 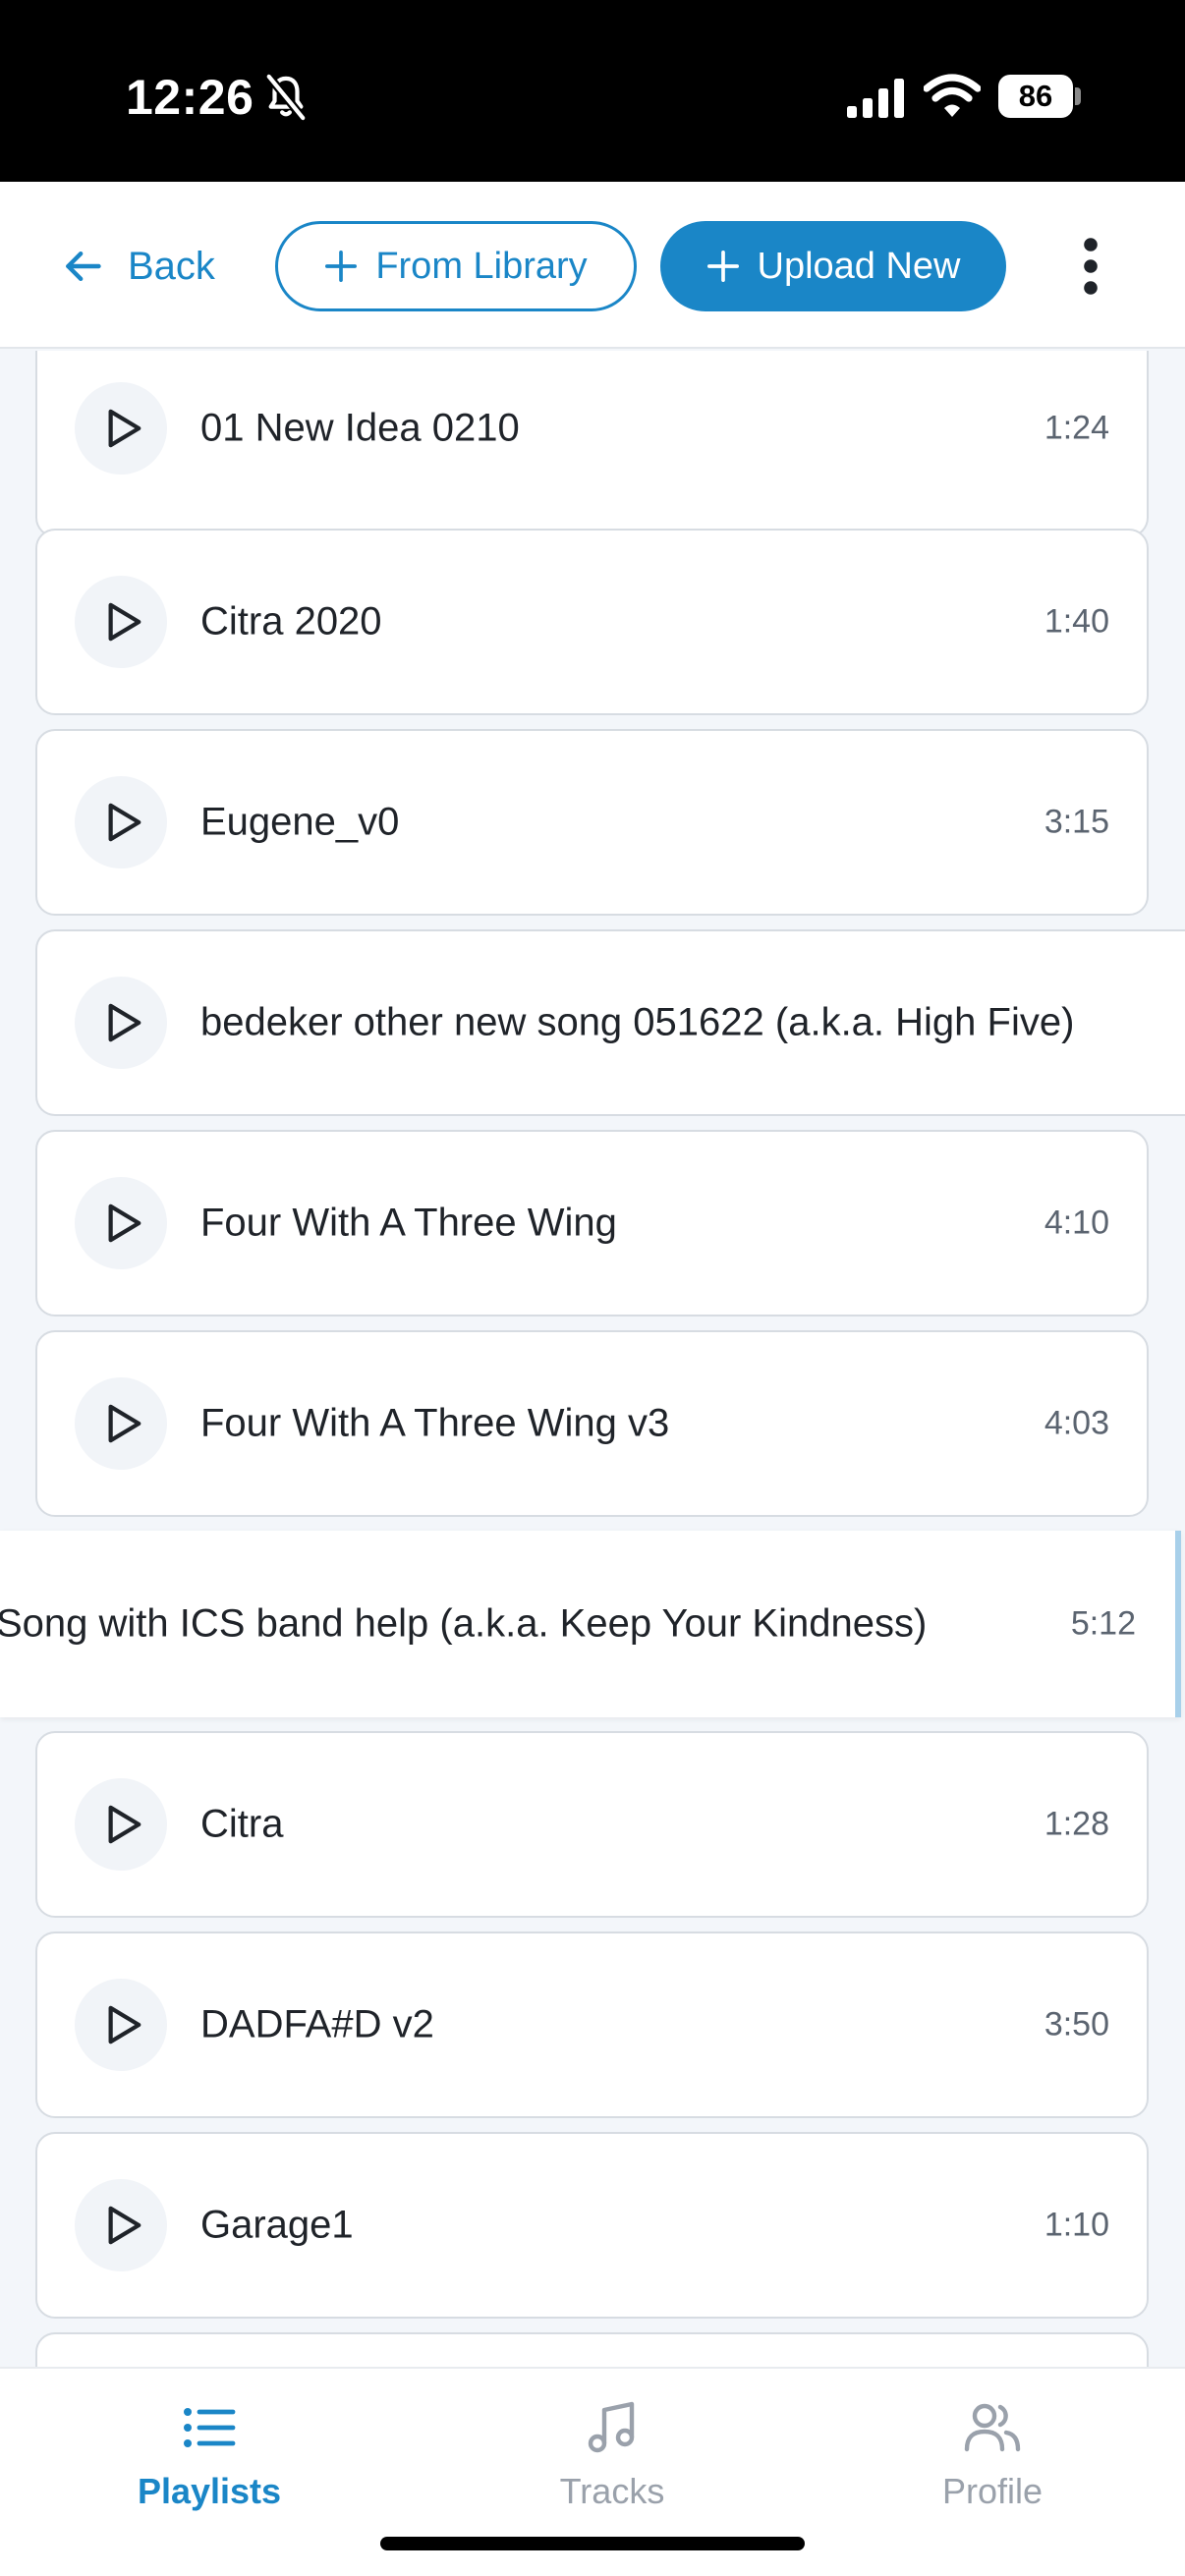 I want to click on track-row: 01 New Idea 0210 1:24, so click(x=592, y=444).